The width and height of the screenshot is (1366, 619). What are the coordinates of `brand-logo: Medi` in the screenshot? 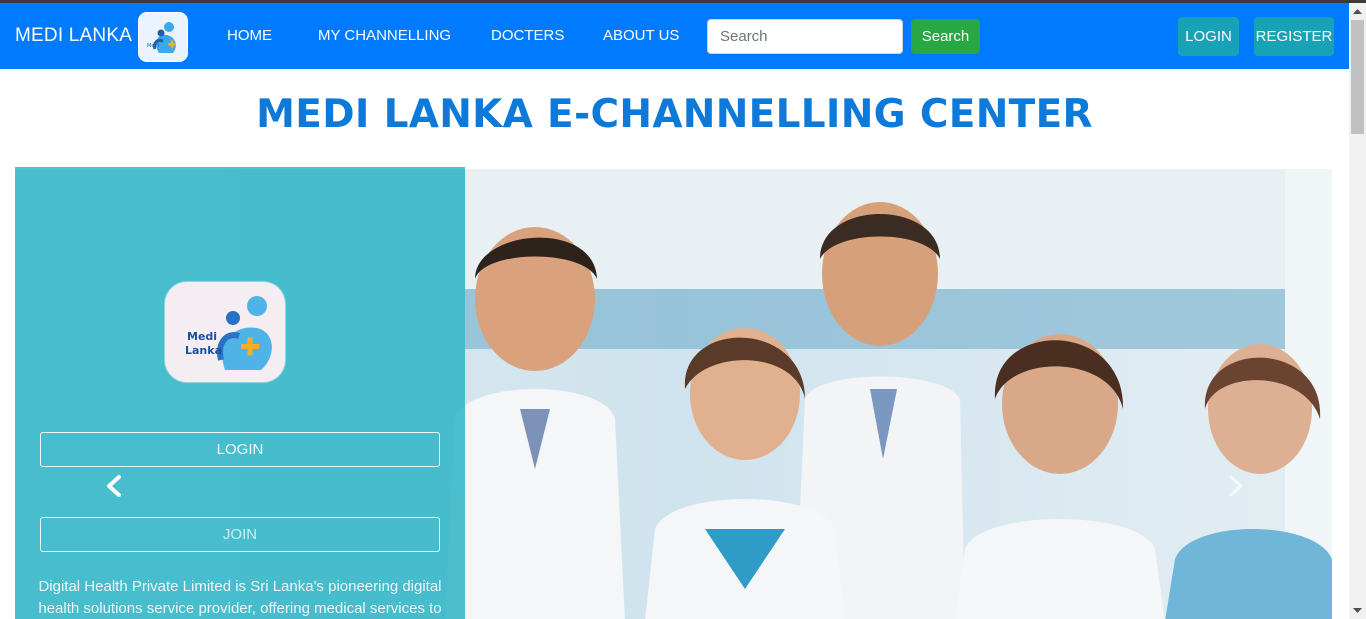 It's located at (163, 37).